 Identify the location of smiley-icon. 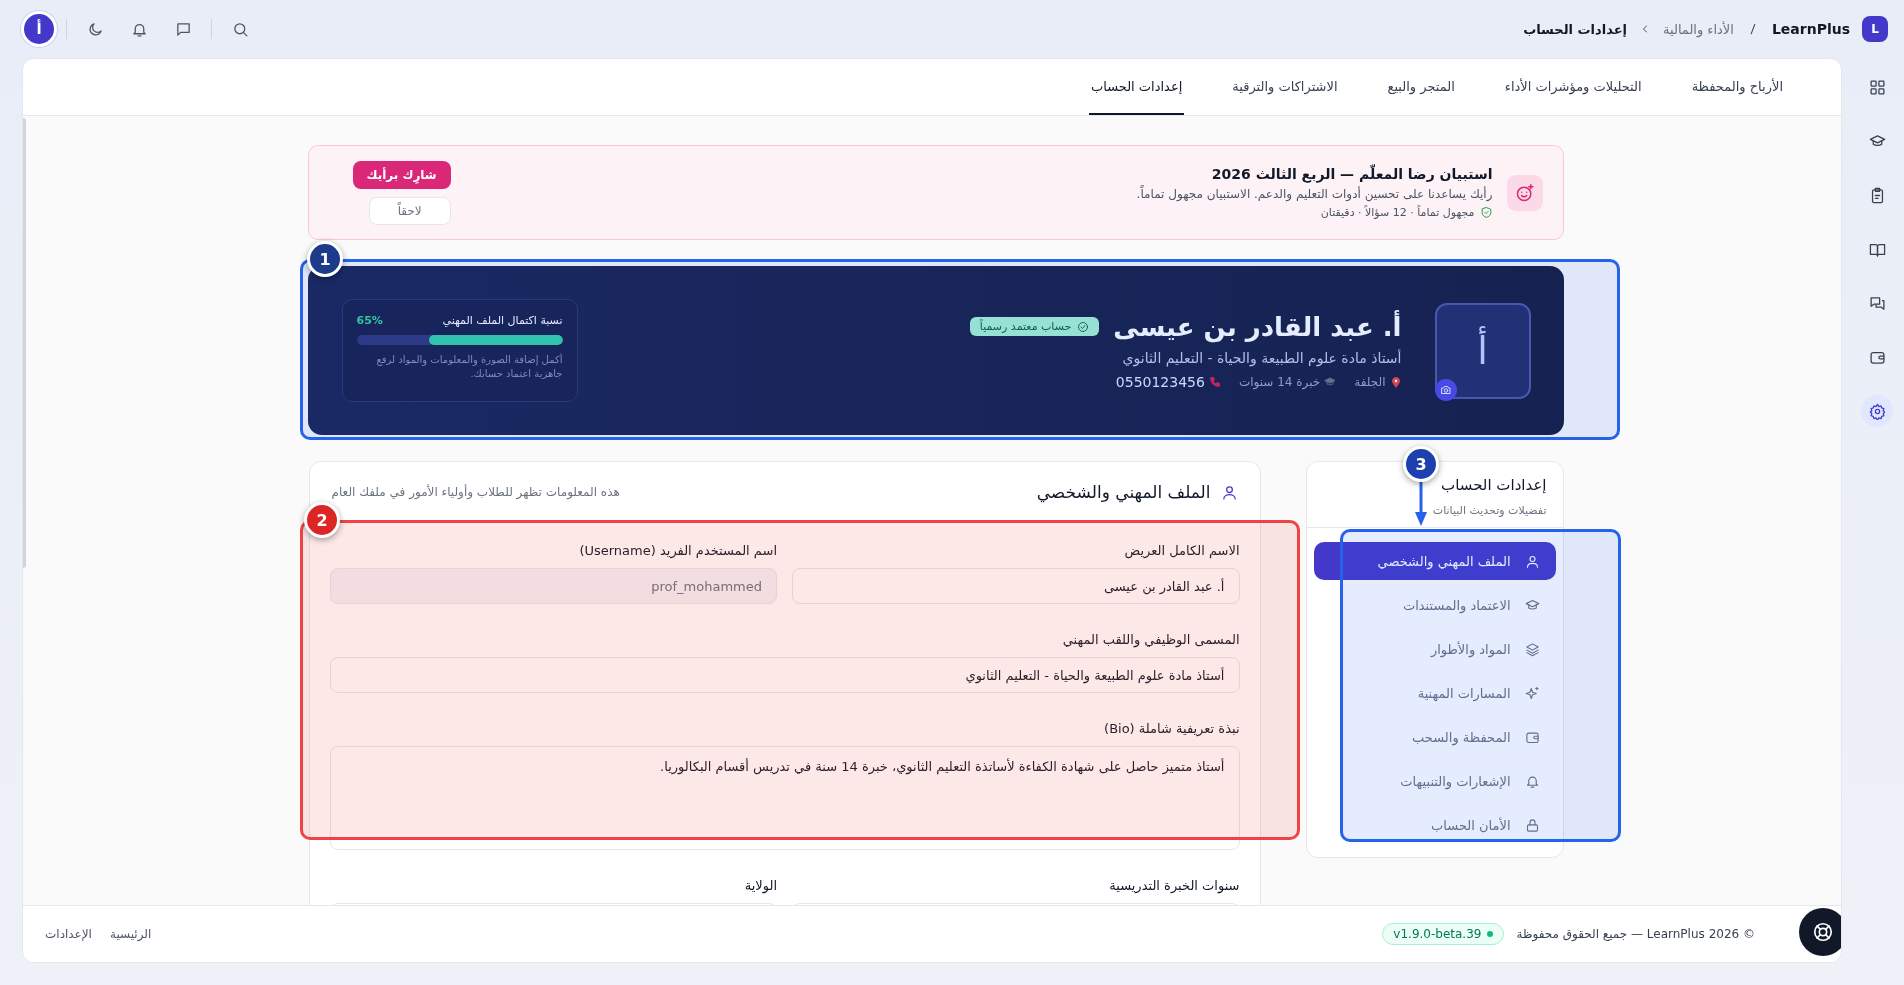
(1524, 192).